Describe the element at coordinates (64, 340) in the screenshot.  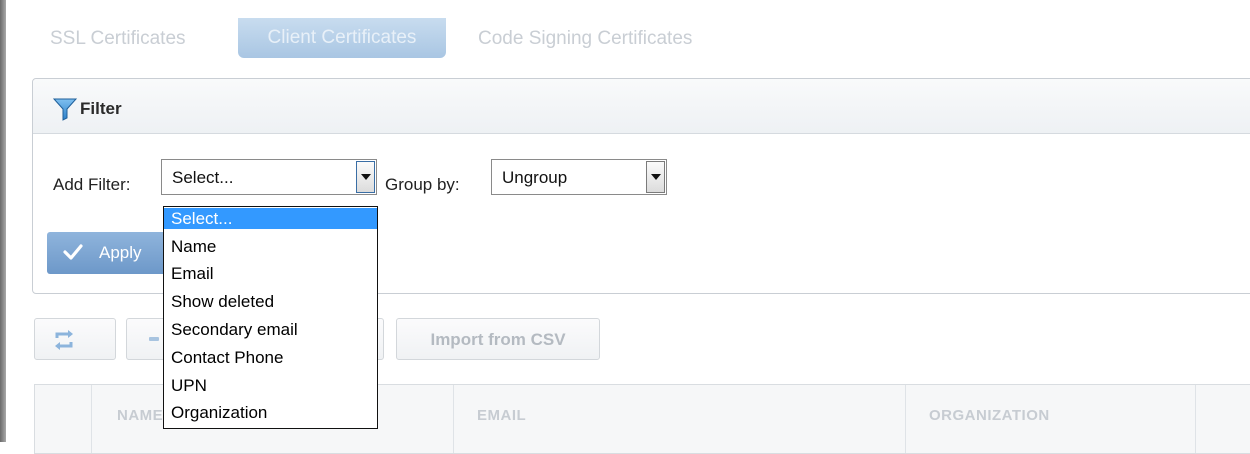
I see `refresh-icon` at that location.